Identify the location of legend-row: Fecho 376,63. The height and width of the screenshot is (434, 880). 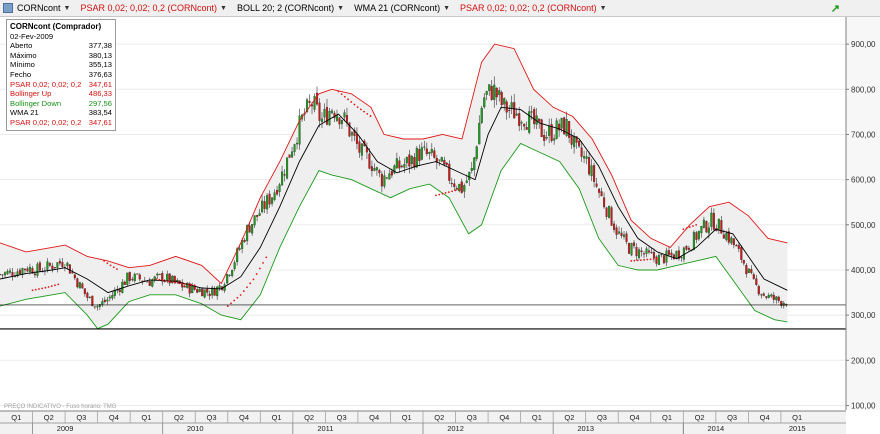
(61, 75).